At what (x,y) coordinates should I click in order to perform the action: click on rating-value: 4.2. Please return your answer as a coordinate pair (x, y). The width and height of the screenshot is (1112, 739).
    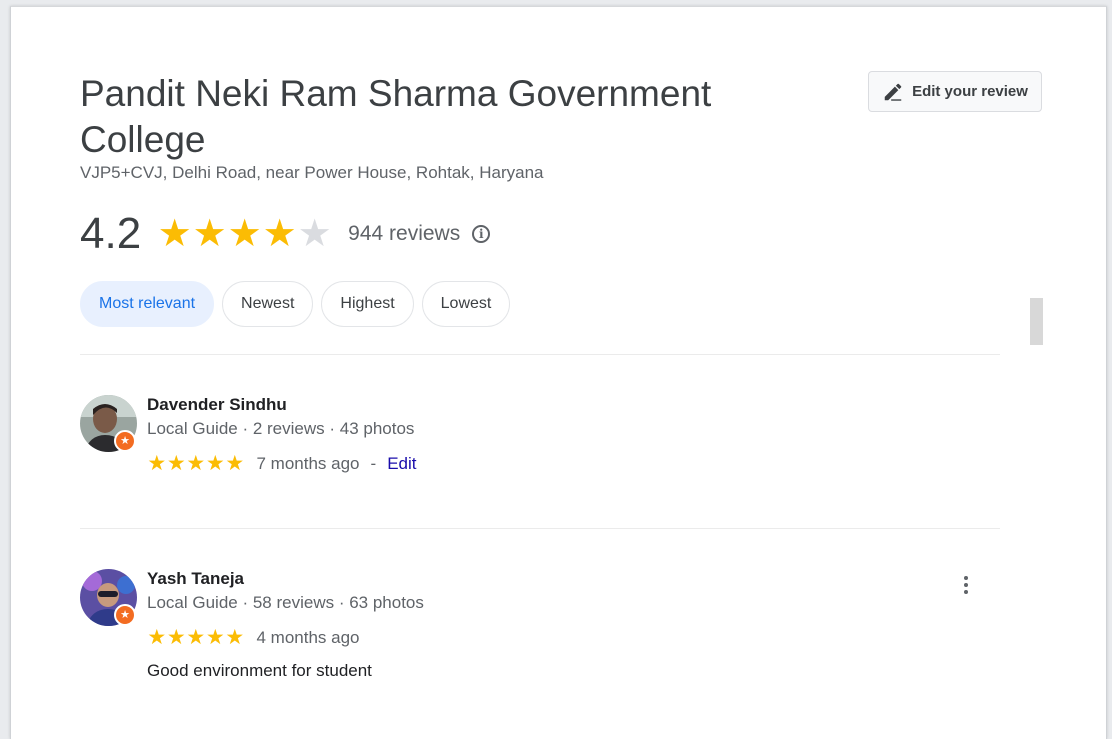
    Looking at the image, I should click on (111, 233).